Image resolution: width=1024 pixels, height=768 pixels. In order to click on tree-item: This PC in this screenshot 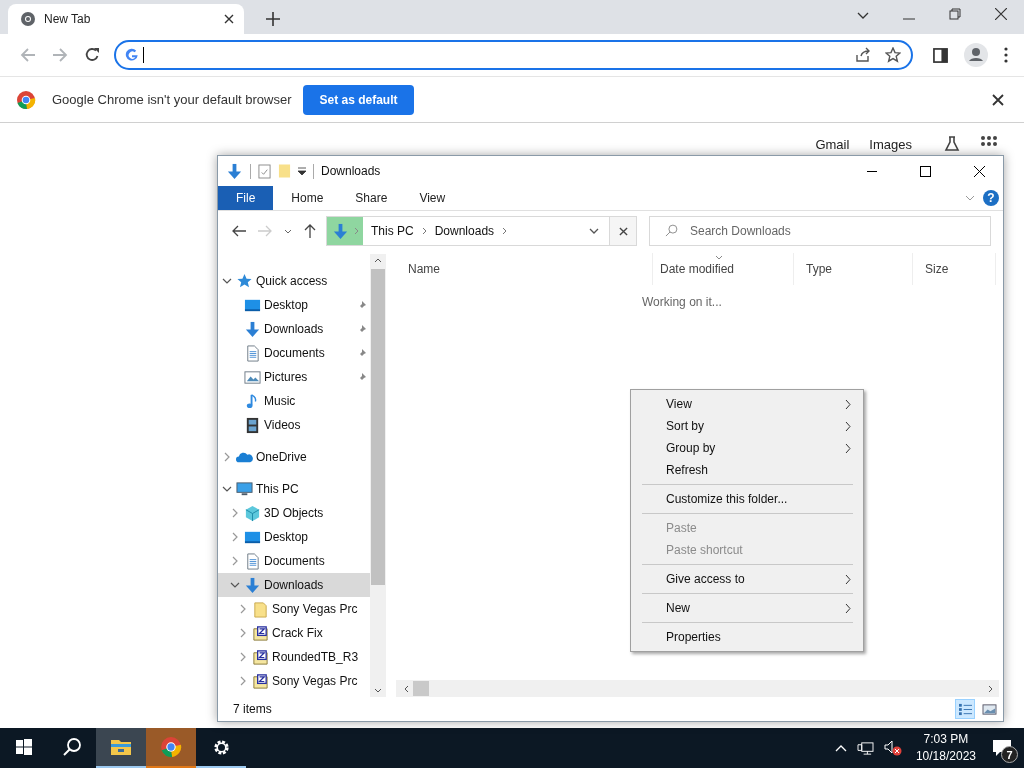, I will do `click(294, 489)`.